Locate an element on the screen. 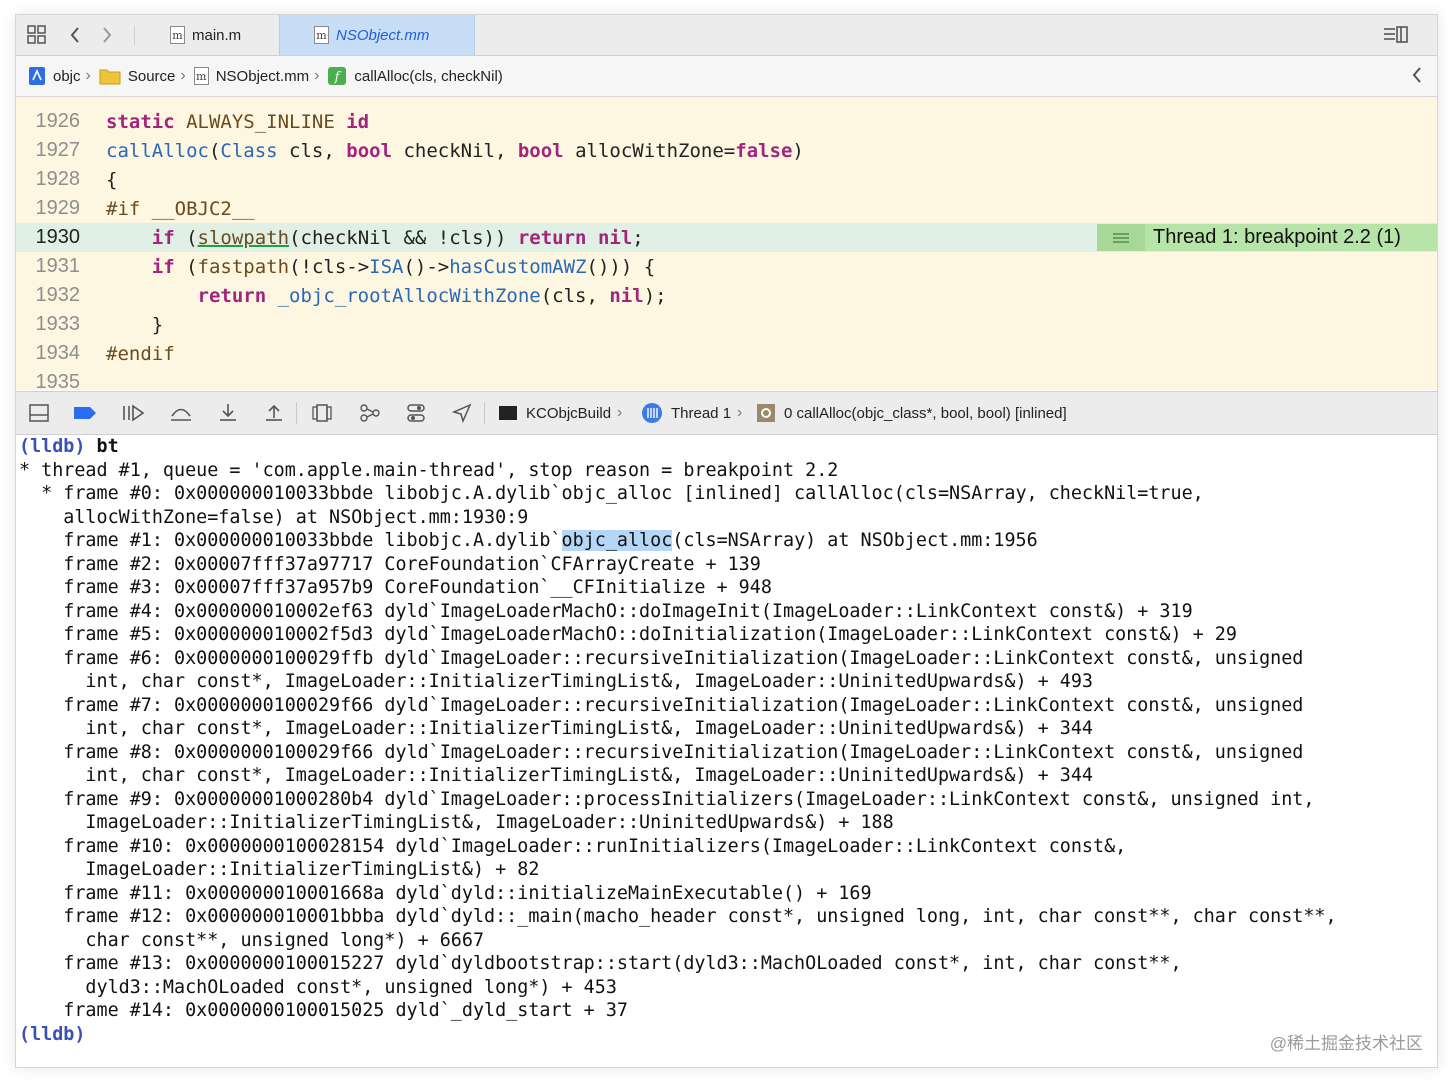 Image resolution: width=1450 pixels, height=1080 pixels. forward-icon is located at coordinates (107, 35).